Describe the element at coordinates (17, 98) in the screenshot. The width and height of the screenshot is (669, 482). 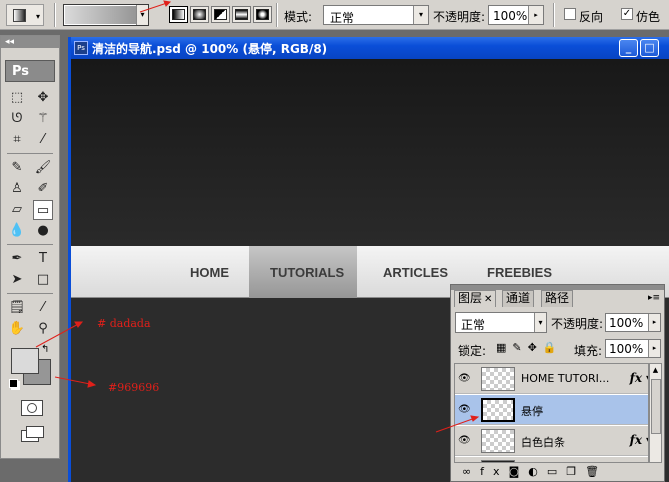
I see `marquee-tool-icon: ⬚` at that location.